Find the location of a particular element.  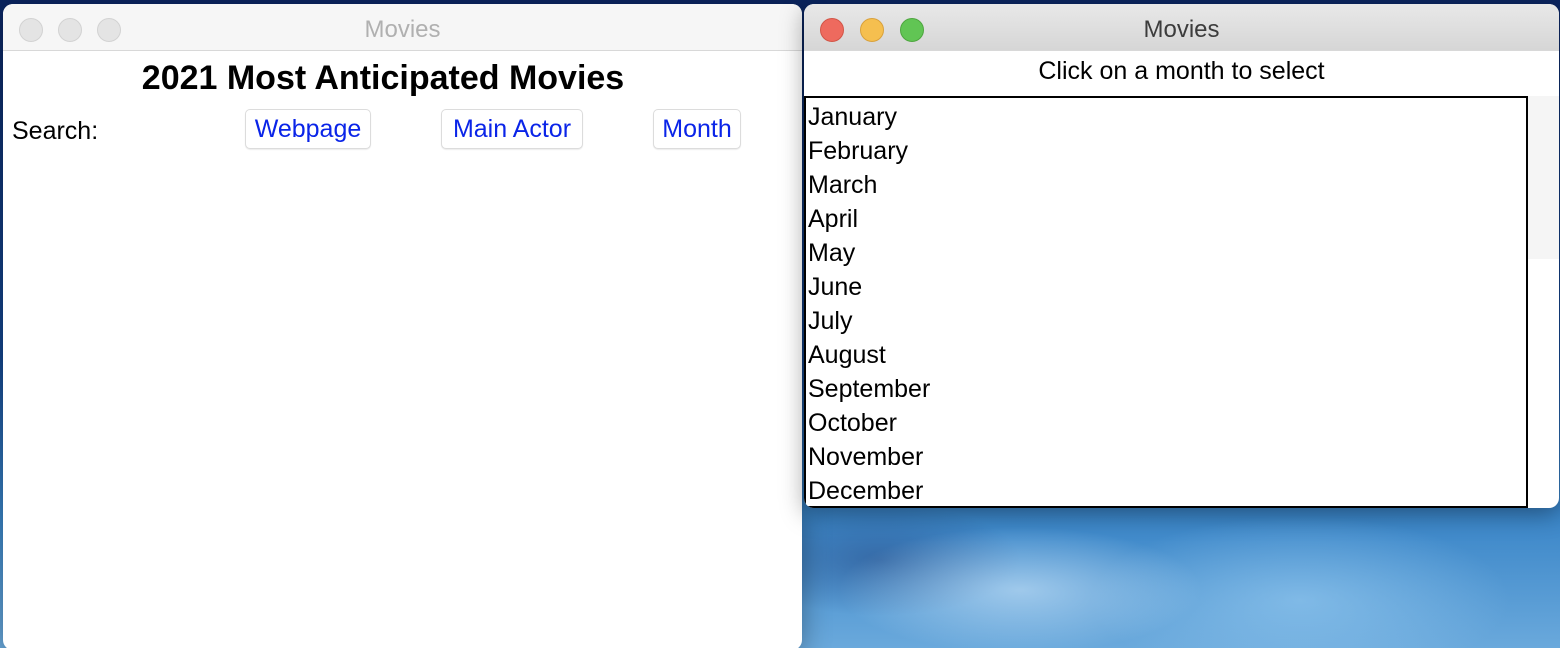

month-list-item: June is located at coordinates (1166, 287).